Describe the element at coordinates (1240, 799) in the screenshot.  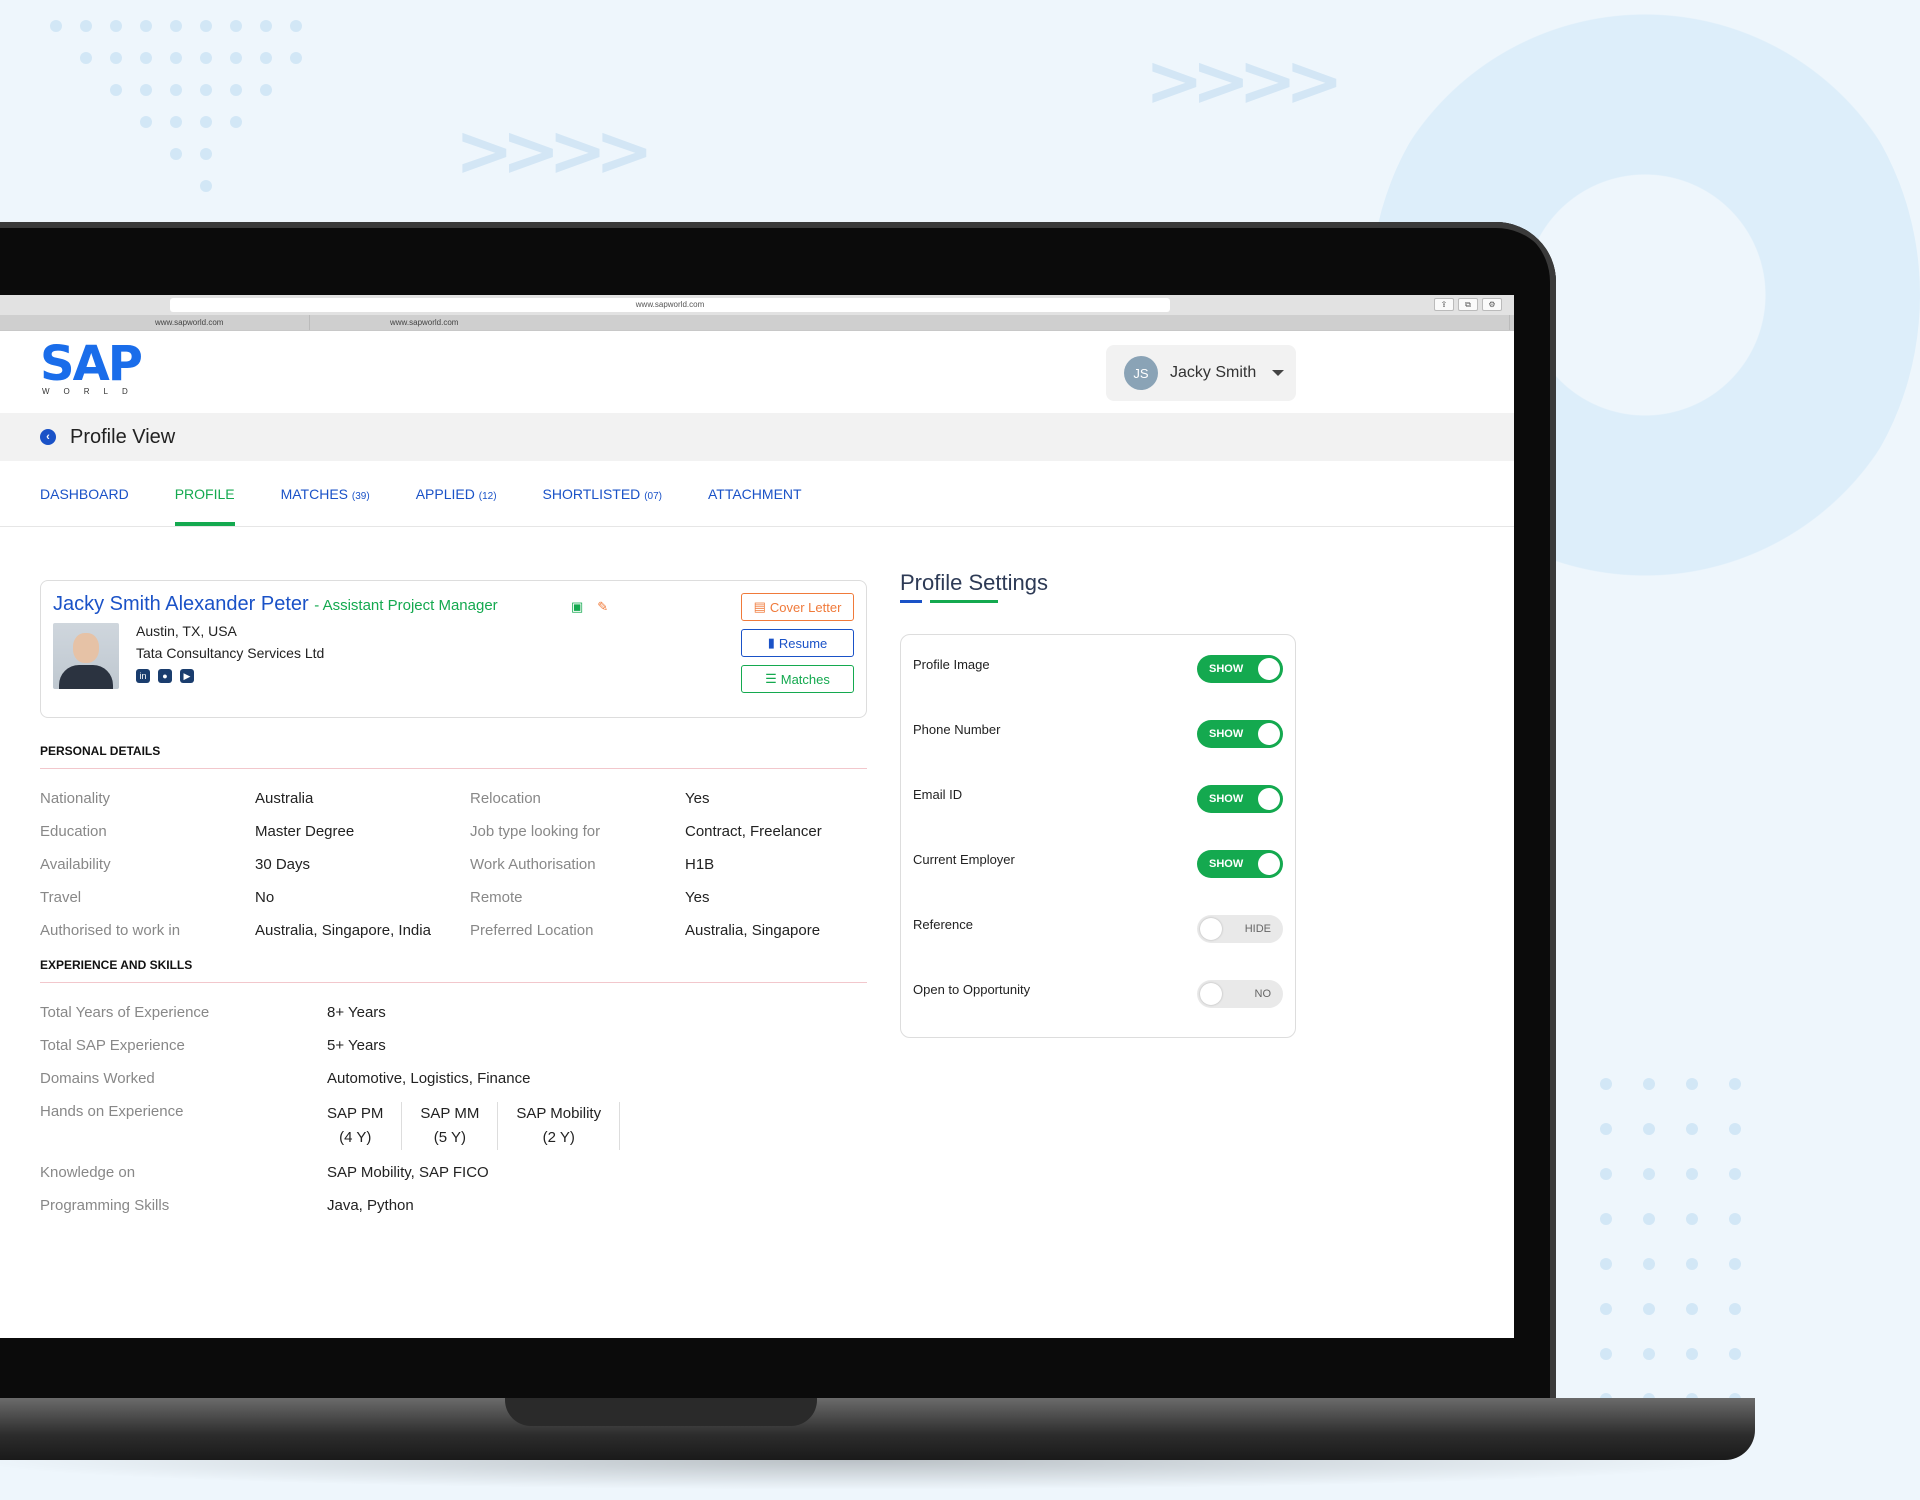
I see `email-id-toggle: SHOW` at that location.